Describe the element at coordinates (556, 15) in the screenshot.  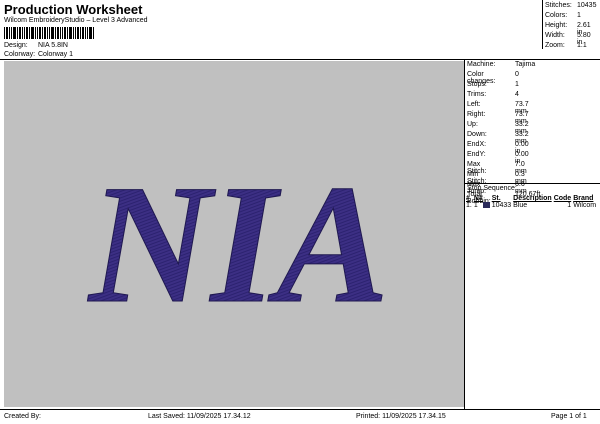
I see `summary-label: Colors:` at that location.